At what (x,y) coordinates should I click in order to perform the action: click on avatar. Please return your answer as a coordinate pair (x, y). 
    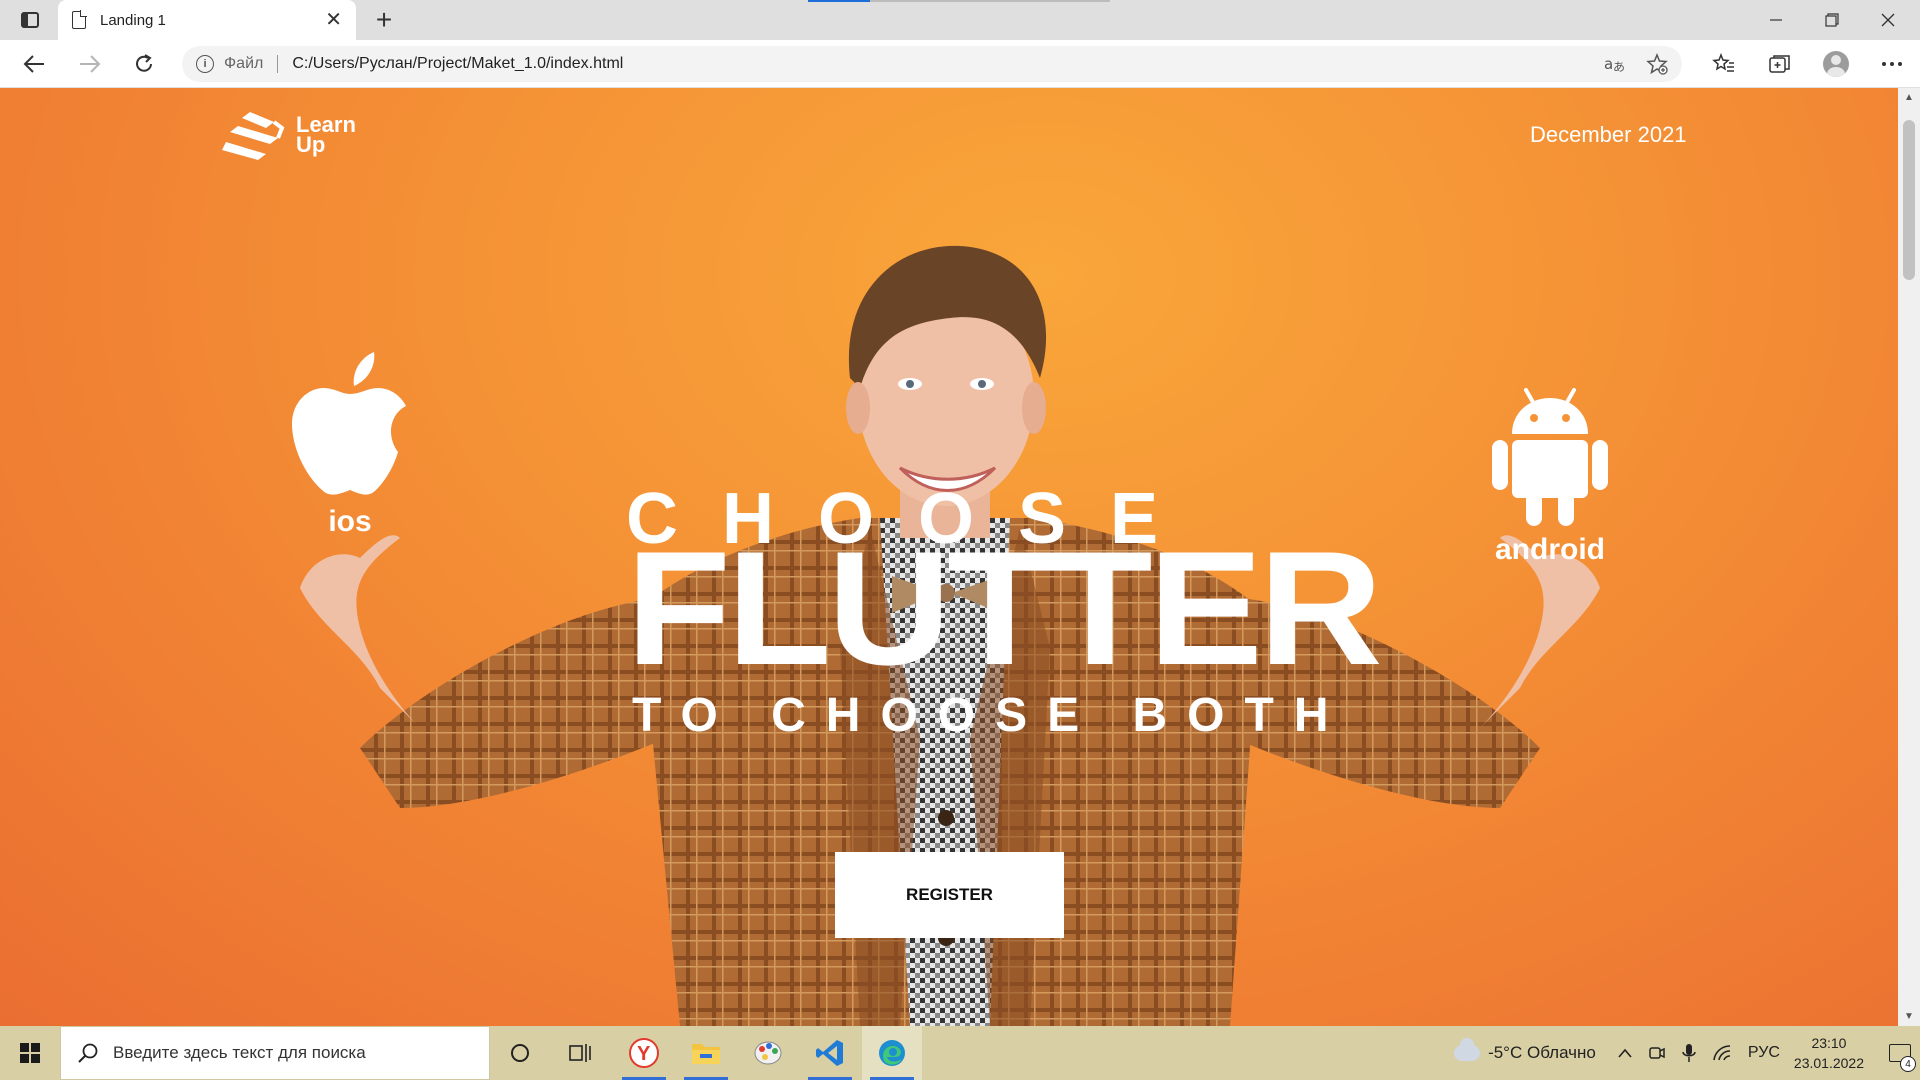
    Looking at the image, I should click on (1836, 64).